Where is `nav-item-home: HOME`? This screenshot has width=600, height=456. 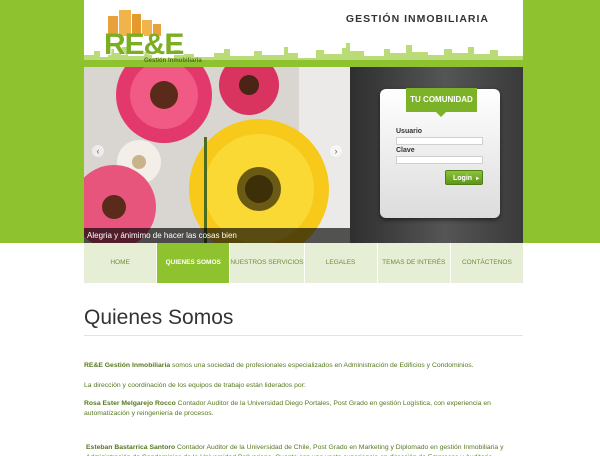 nav-item-home: HOME is located at coordinates (121, 263).